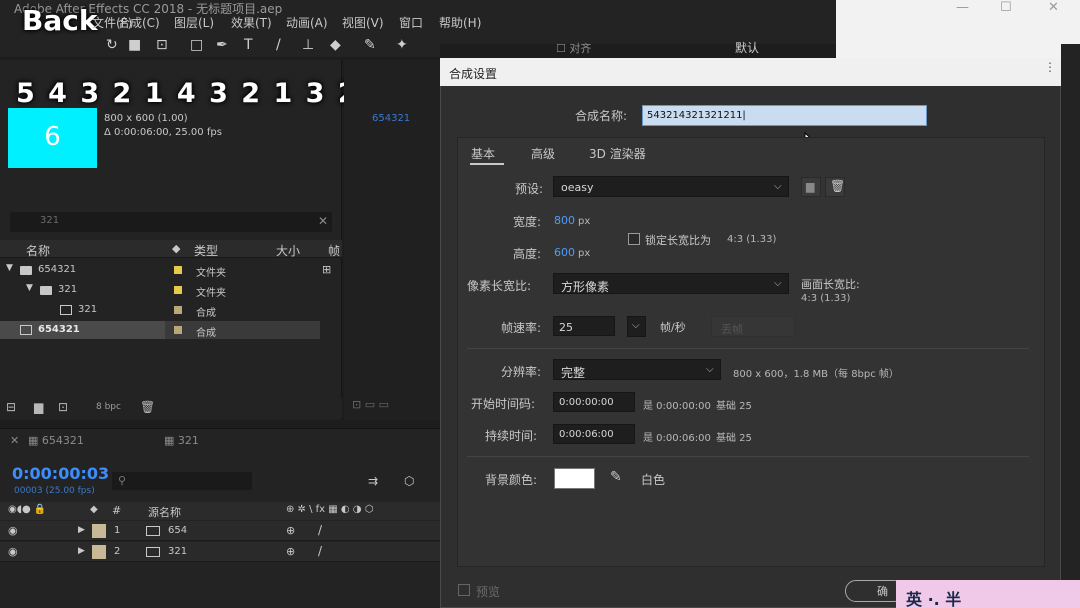  I want to click on menu-composition: 合成(C), so click(139, 22).